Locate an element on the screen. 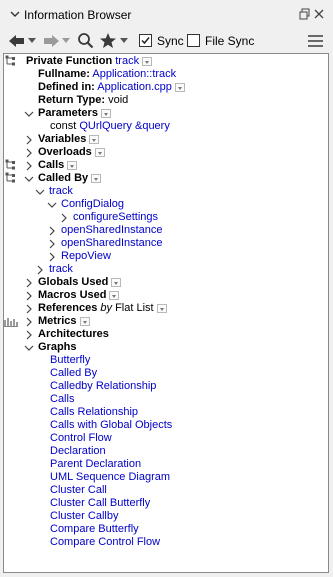 This screenshot has width=333, height=577. globals-used-row: Globals Used is located at coordinates (80, 282).